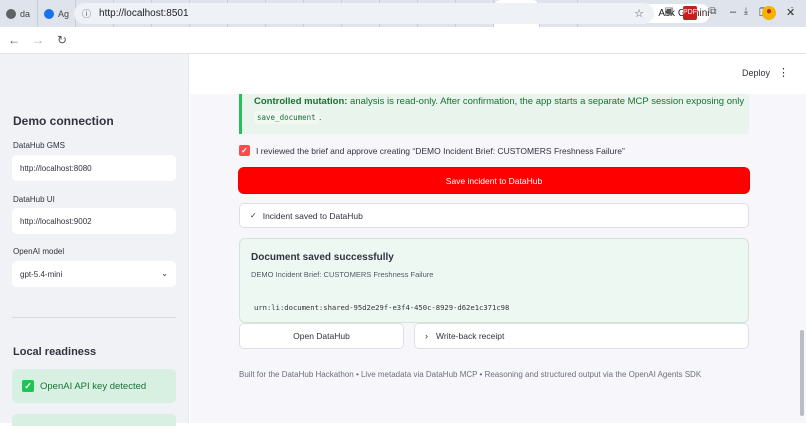  Describe the element at coordinates (34, 199) in the screenshot. I see `ui-label: DataHub UI` at that location.